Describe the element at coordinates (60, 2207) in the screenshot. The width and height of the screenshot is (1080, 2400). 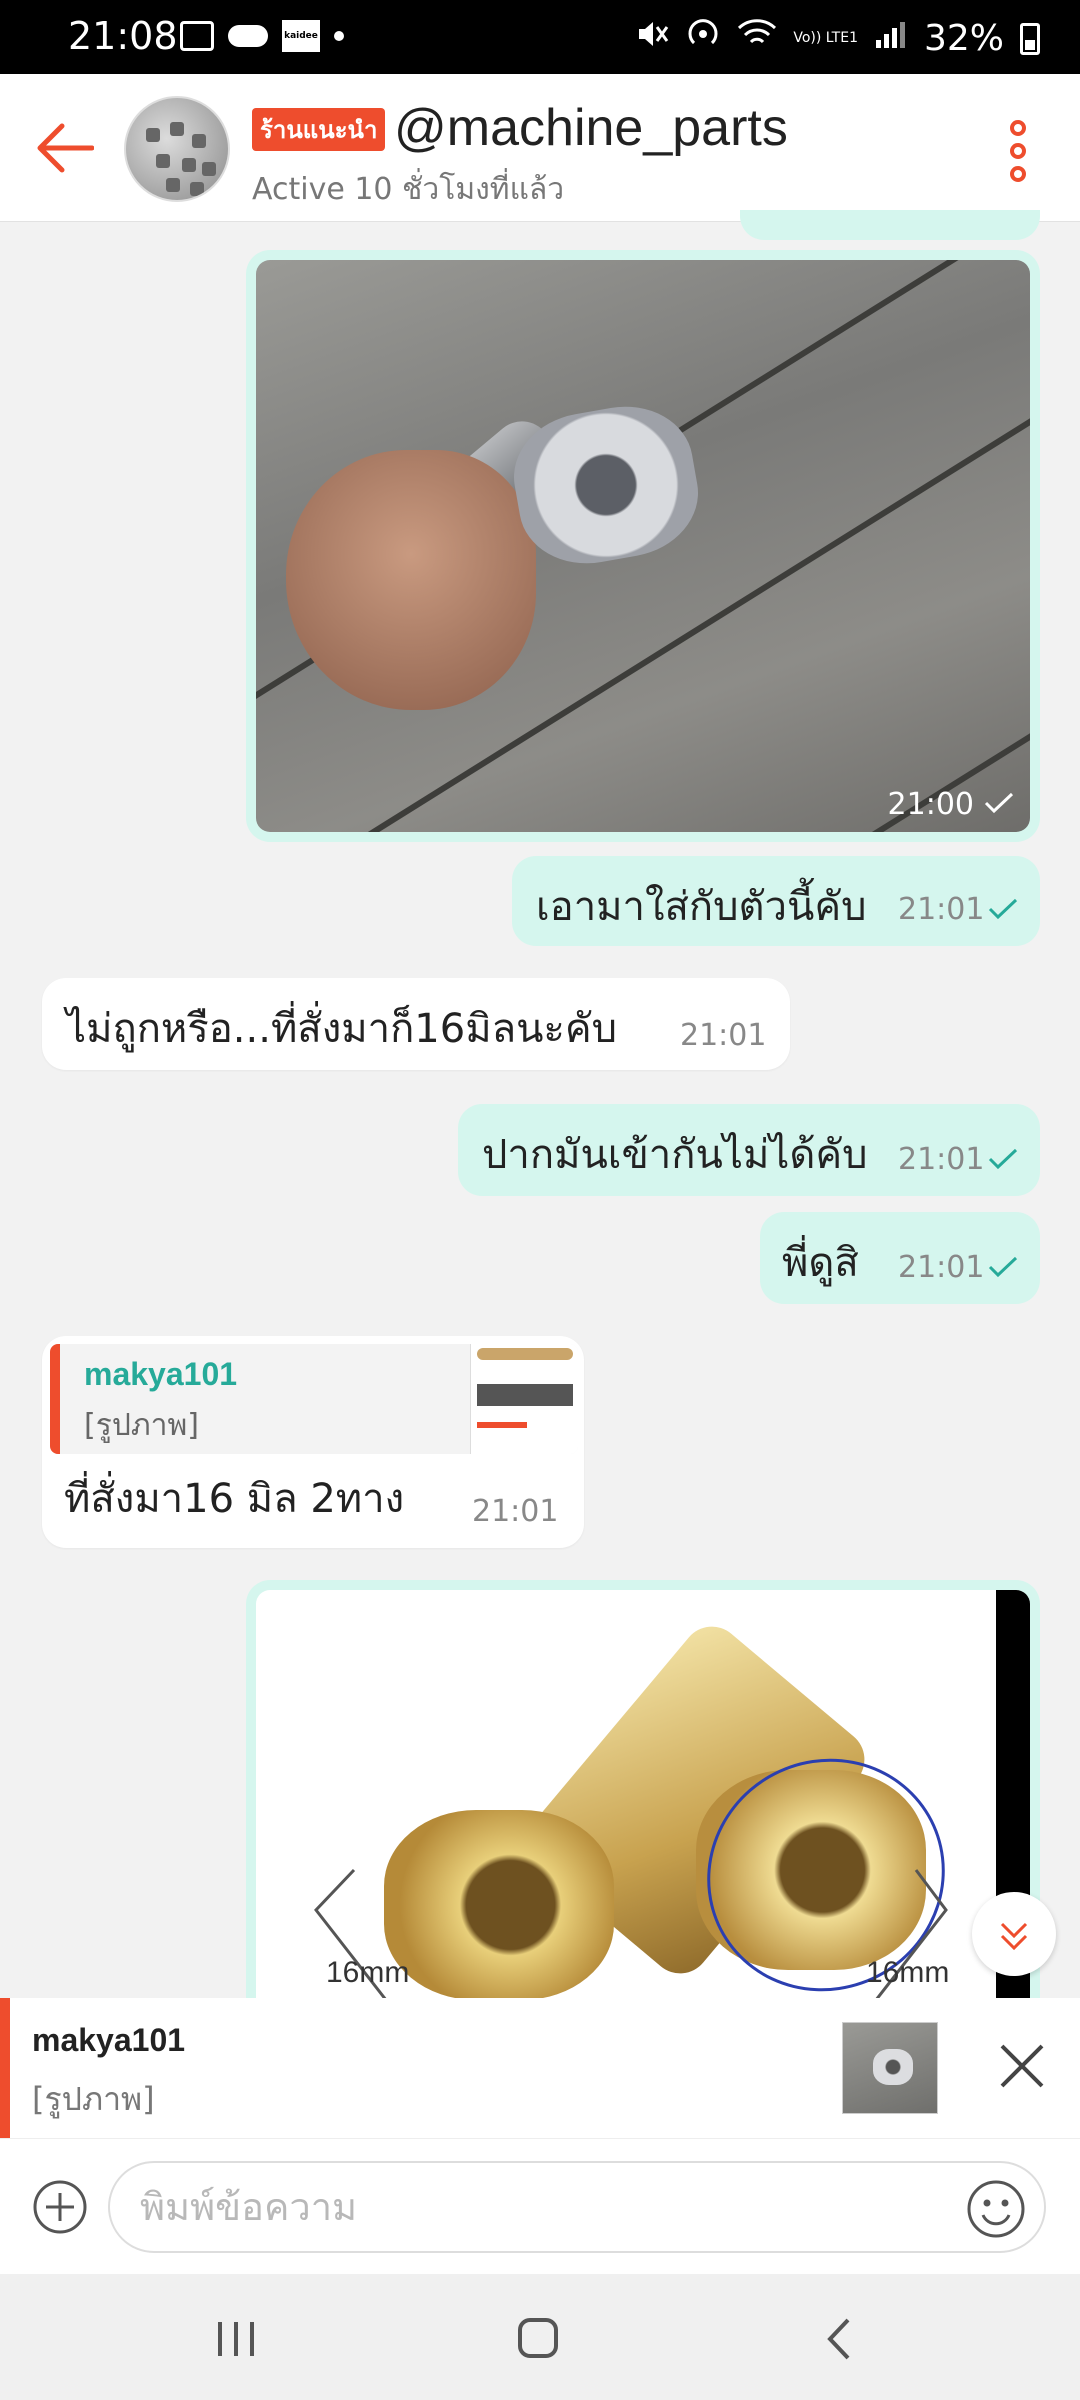
I see `add-attachment-icon` at that location.